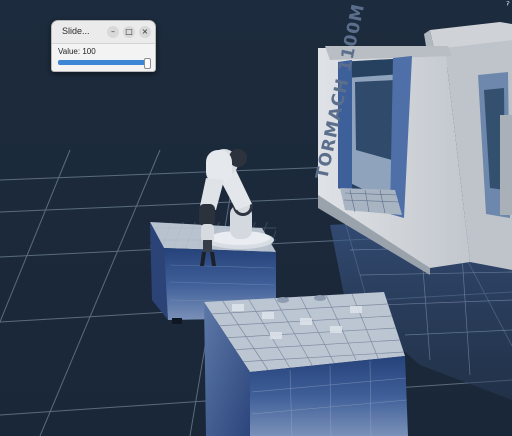 This screenshot has width=512, height=436. Describe the element at coordinates (145, 32) in the screenshot. I see `close-icon: ×` at that location.